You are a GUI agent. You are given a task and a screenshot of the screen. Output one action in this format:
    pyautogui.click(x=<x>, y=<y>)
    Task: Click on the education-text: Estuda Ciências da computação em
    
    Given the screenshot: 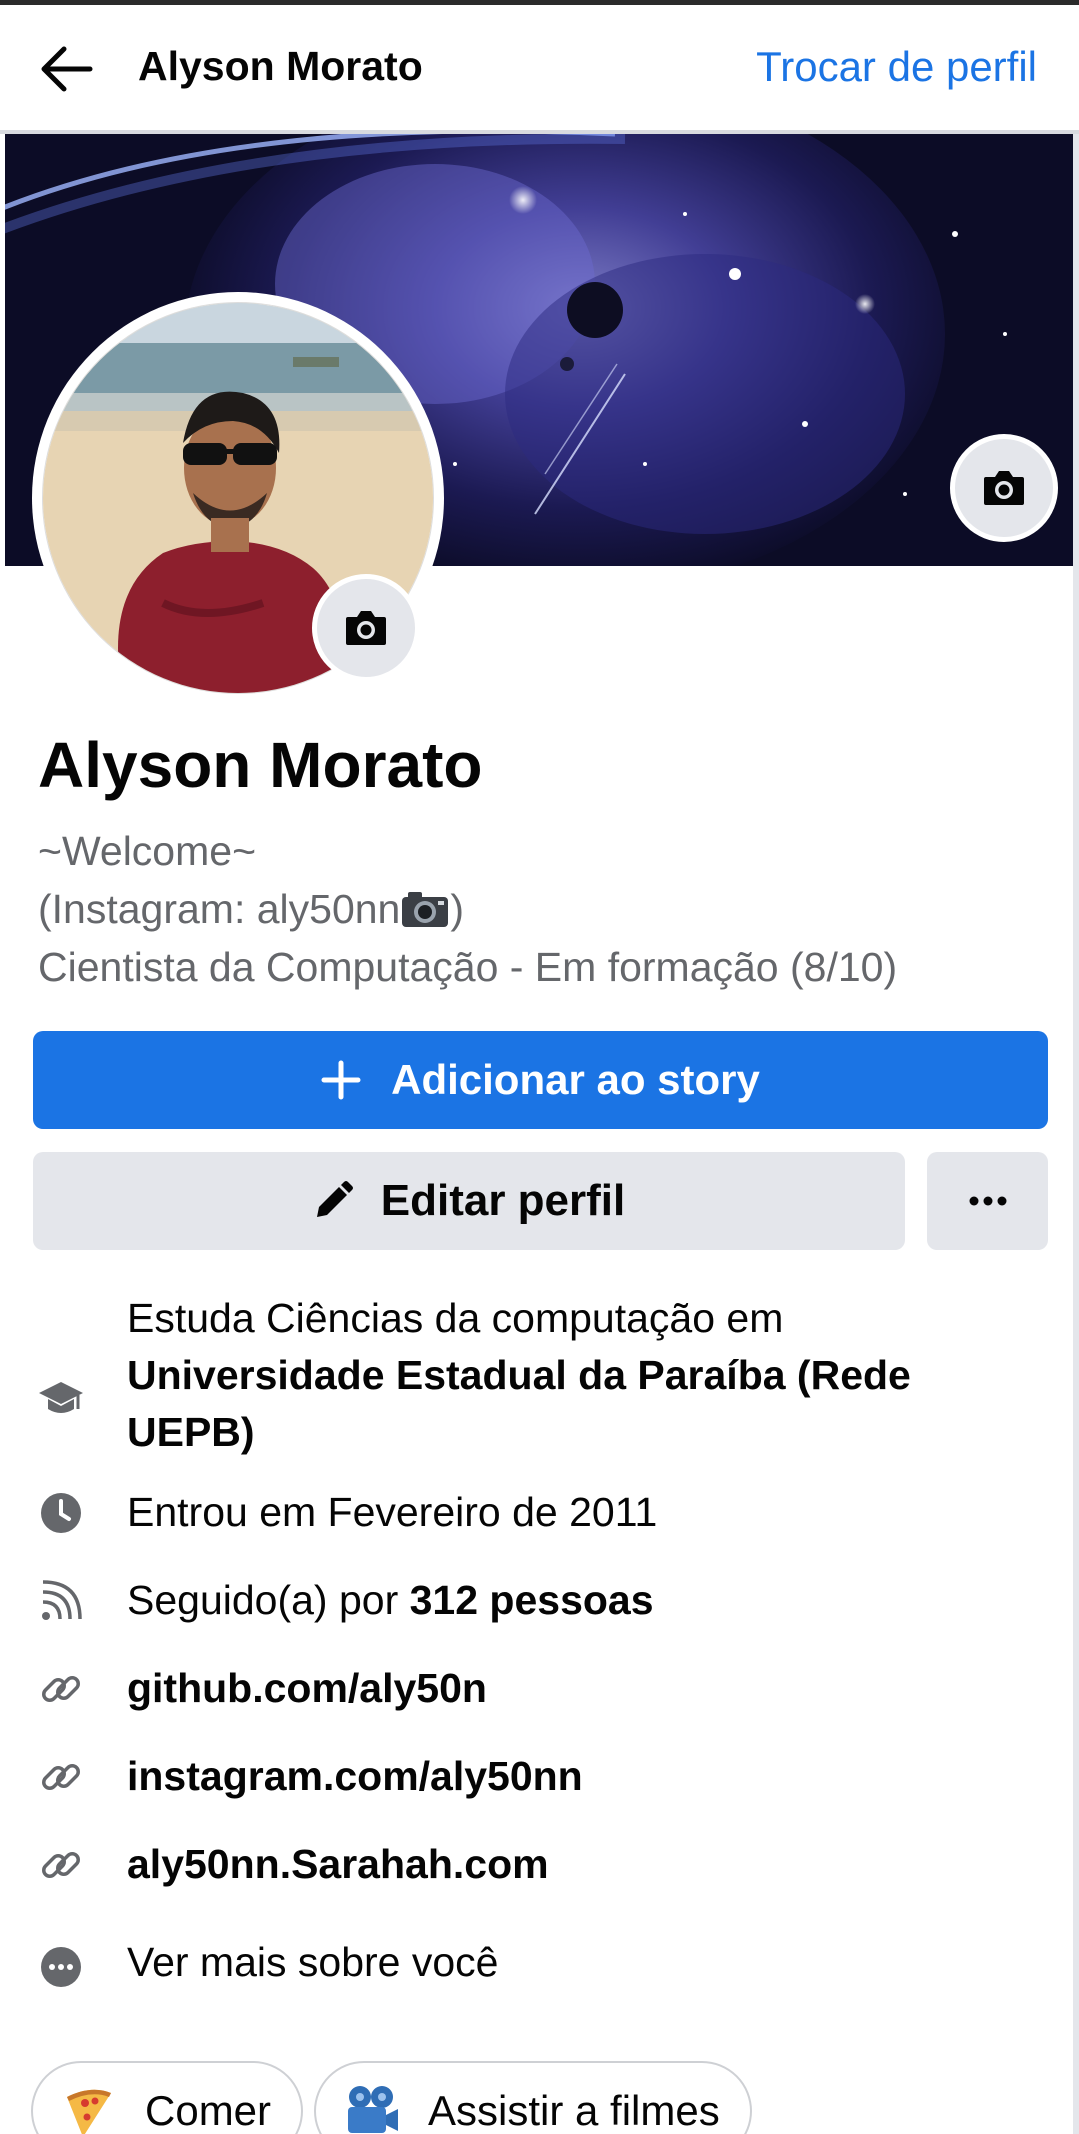 What is the action you would take?
    pyautogui.click(x=455, y=1318)
    